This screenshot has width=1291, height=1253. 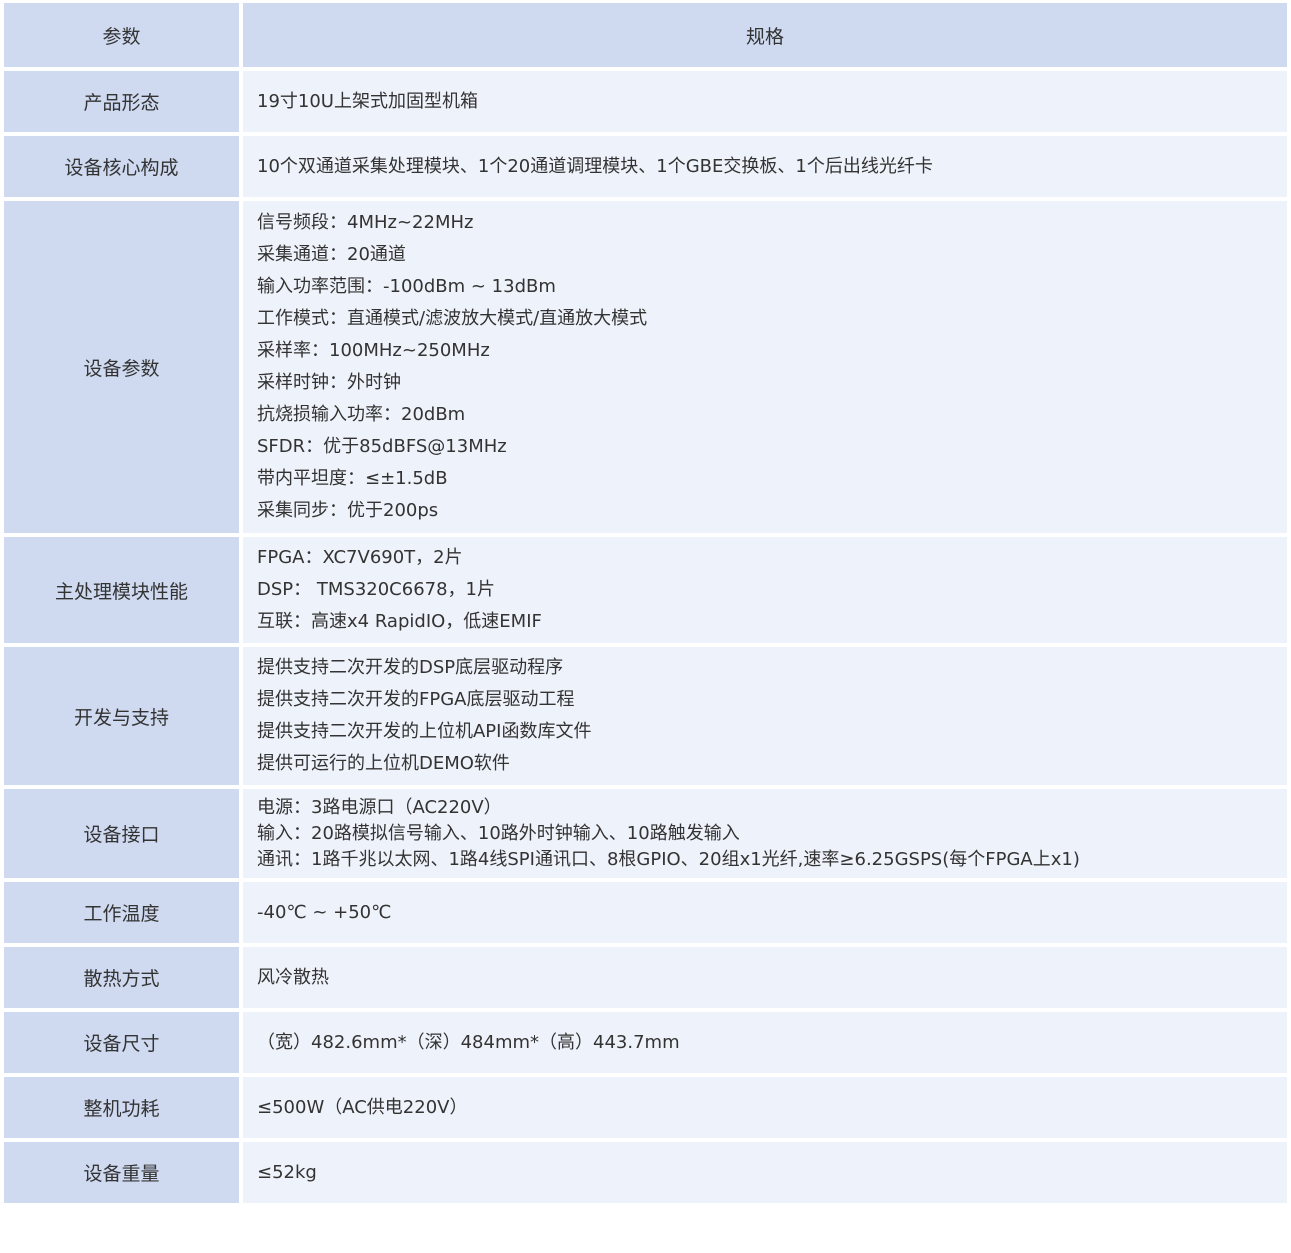 What do you see at coordinates (765, 1109) in the screenshot?
I see `spec-cell: ≤500W（AC供电220V）` at bounding box center [765, 1109].